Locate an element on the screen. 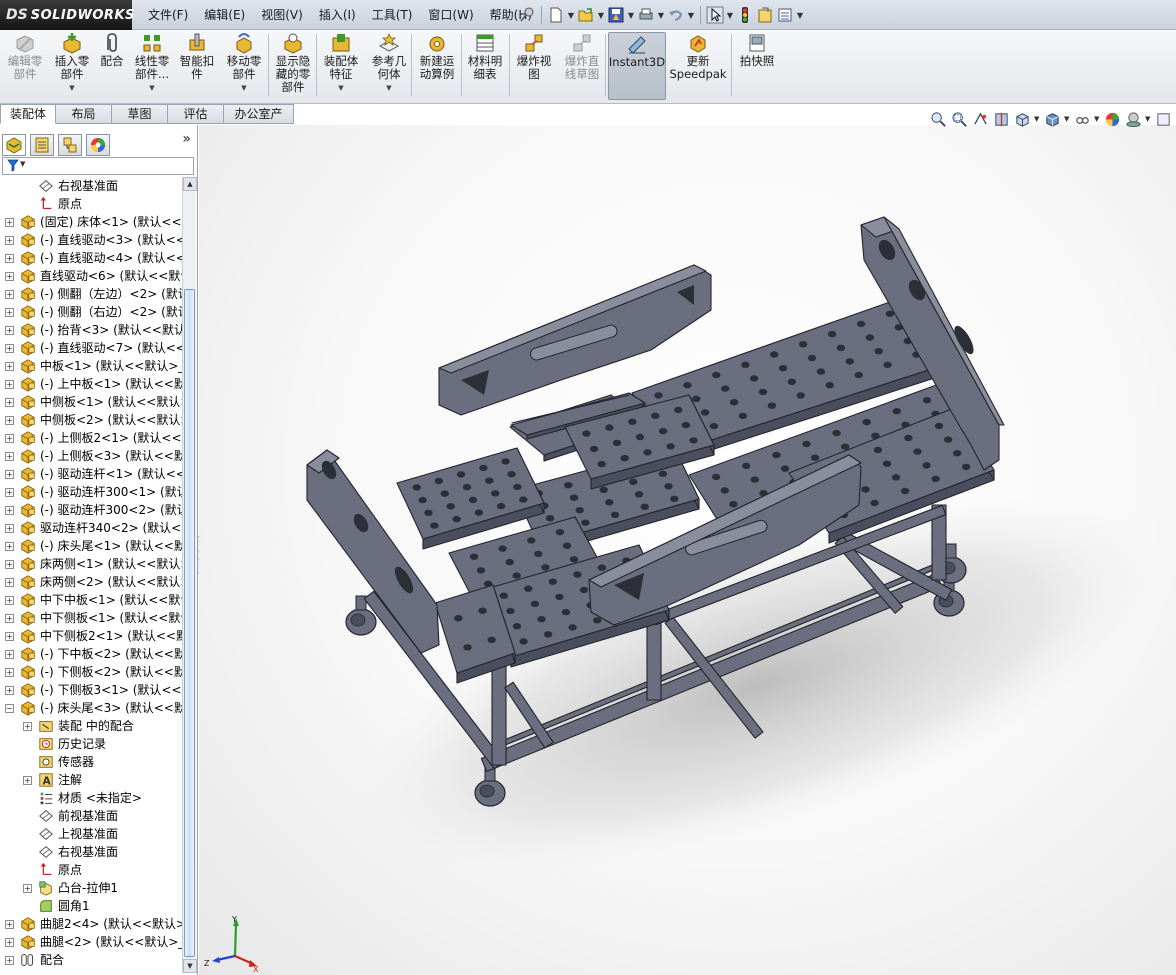 Image resolution: width=1176 pixels, height=975 pixels. tree-item: + 床两侧<2> (默认<<默认> is located at coordinates (91, 582).